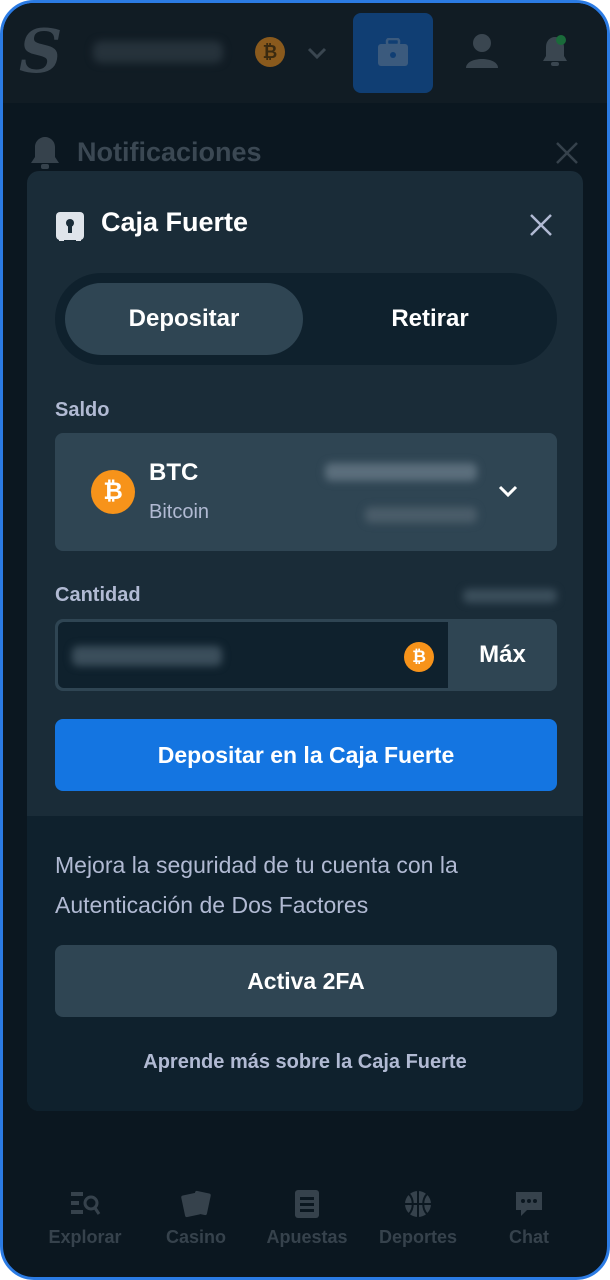 Image resolution: width=610 pixels, height=1280 pixels. What do you see at coordinates (306, 755) in the screenshot?
I see `deposit-to-vault-button: Depositar en la Caja Fuerte` at bounding box center [306, 755].